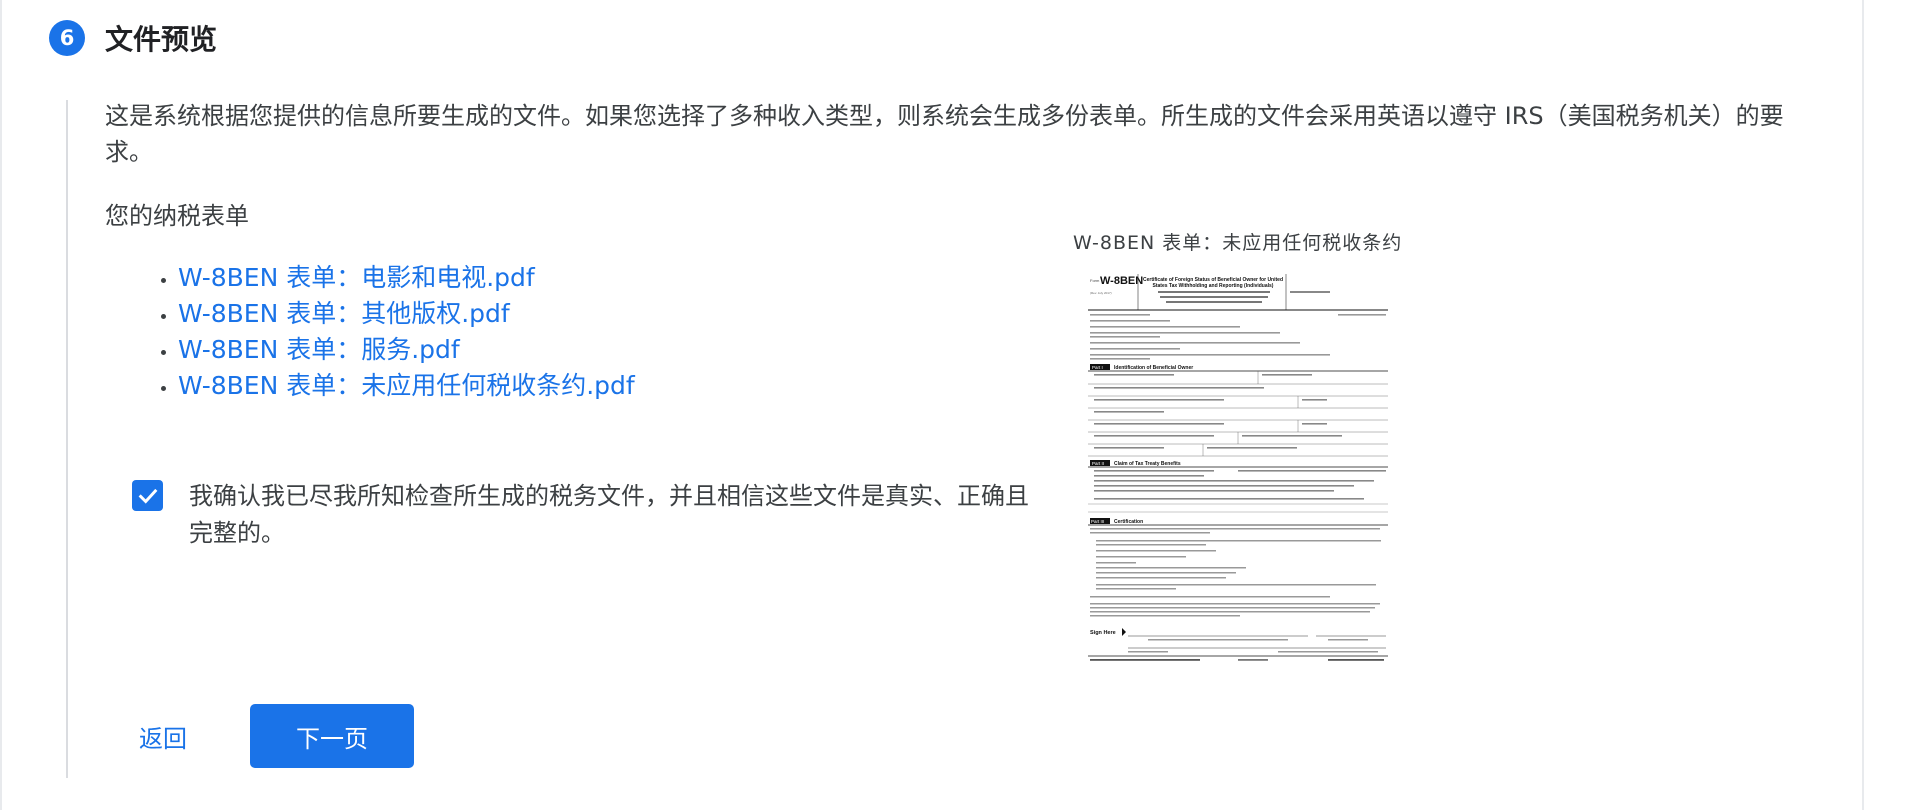 This screenshot has height=810, width=1922. Describe the element at coordinates (67, 439) in the screenshot. I see `step-rail` at that location.